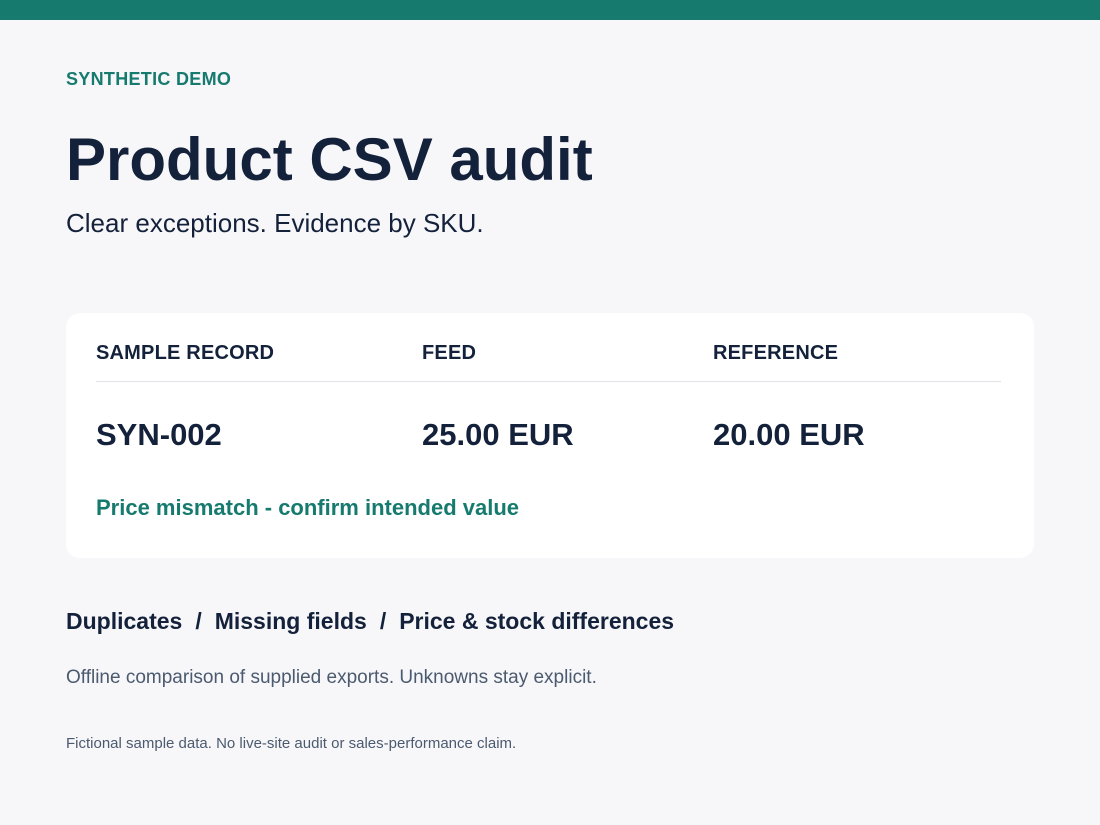  Describe the element at coordinates (185, 353) in the screenshot. I see `column-header-sample-record: SAMPLE RECORD` at that location.